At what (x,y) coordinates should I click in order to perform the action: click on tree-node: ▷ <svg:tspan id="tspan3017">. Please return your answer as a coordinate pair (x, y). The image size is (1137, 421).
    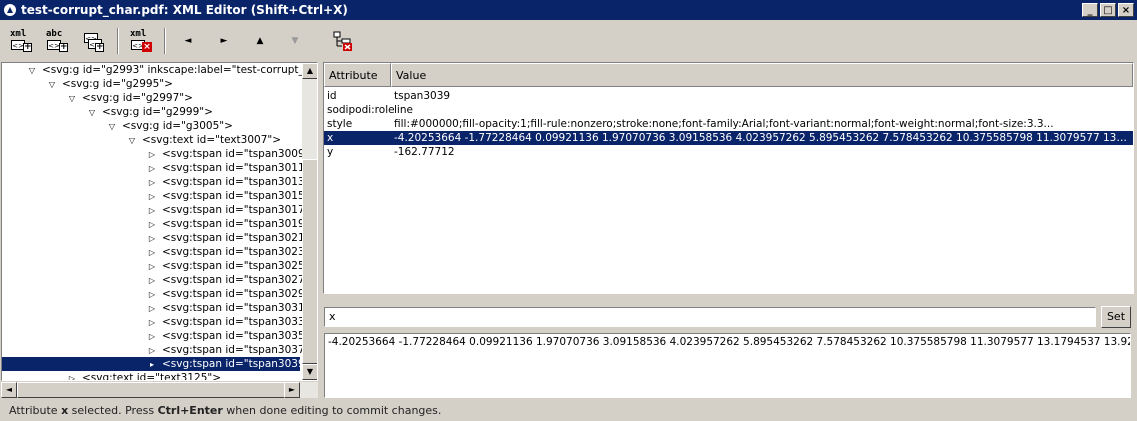
    Looking at the image, I should click on (231, 210).